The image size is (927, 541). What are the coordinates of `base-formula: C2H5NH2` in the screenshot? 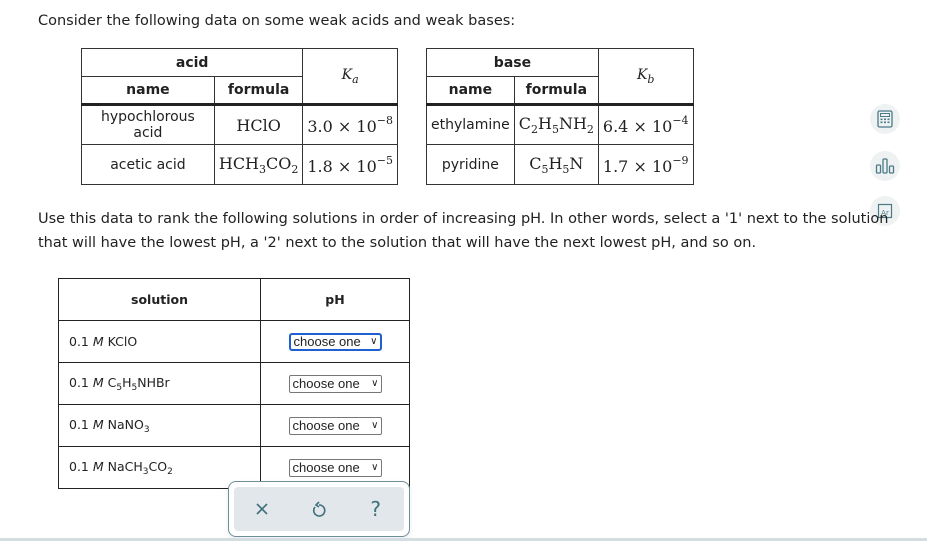 It's located at (556, 124).